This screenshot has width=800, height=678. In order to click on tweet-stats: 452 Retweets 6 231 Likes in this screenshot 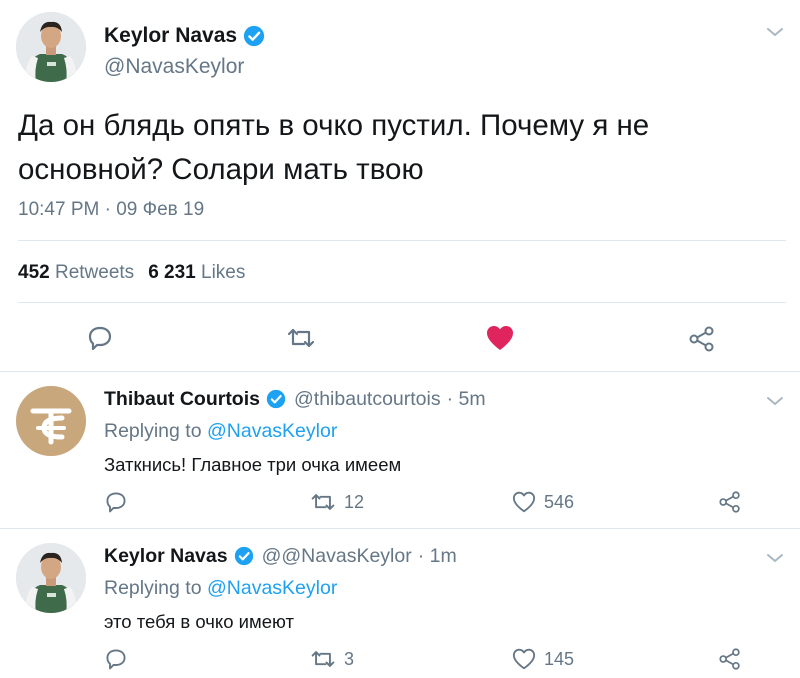, I will do `click(131, 273)`.